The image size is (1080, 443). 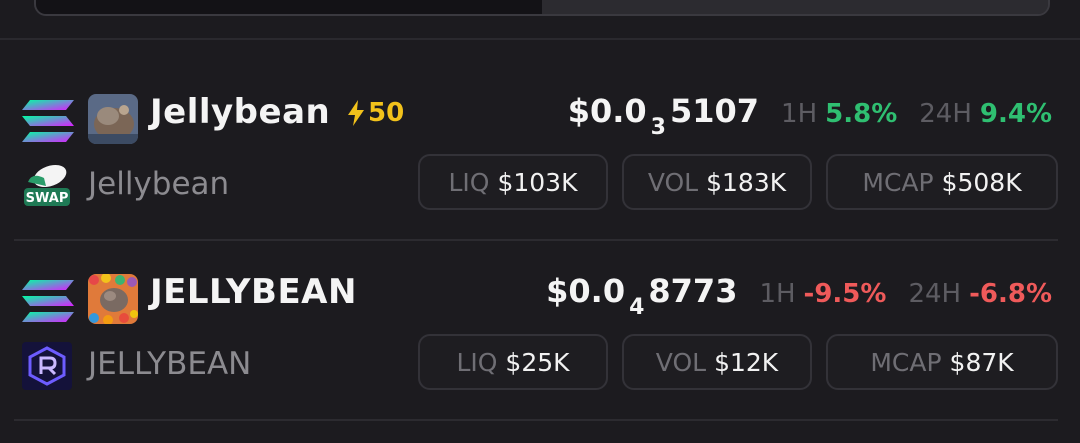 I want to click on price-zero-count: 4, so click(x=637, y=307).